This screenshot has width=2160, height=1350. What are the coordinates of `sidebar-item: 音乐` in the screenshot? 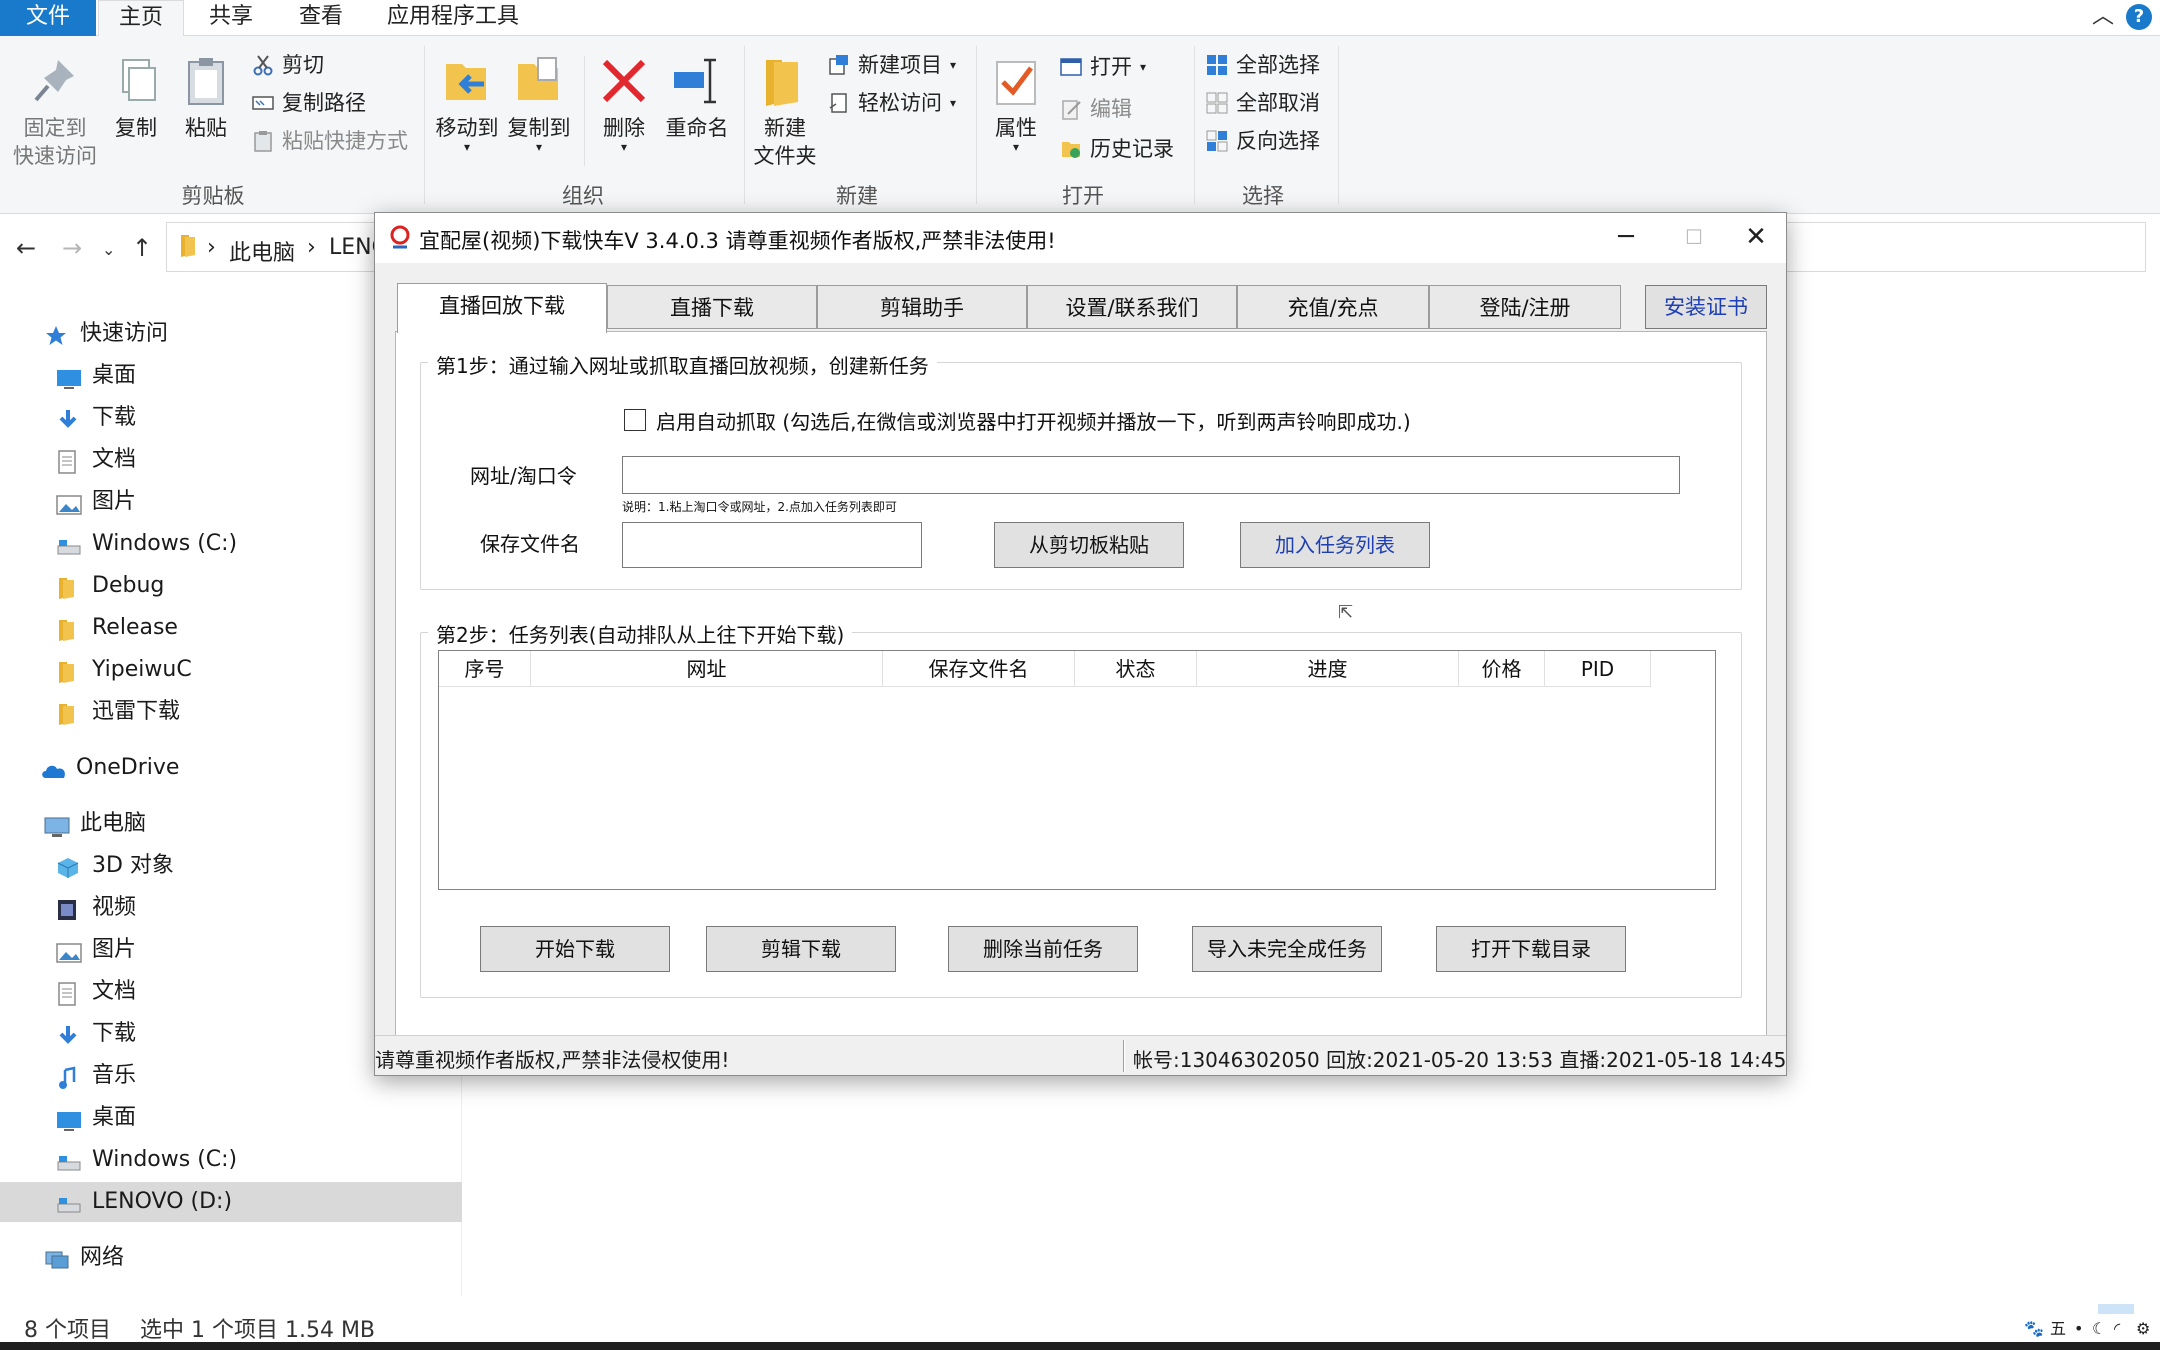 It's located at (96, 1076).